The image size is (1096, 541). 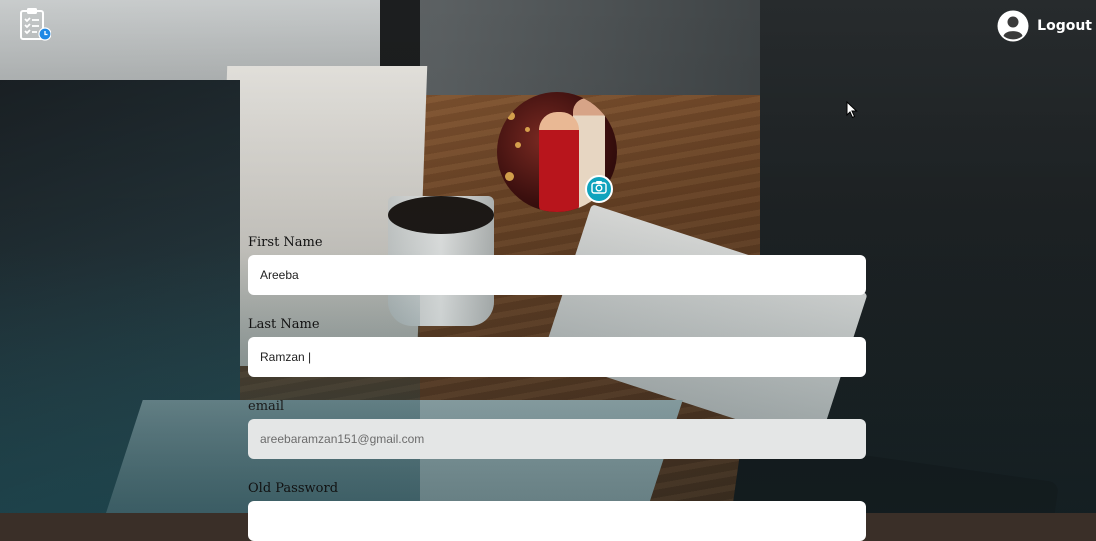 I want to click on old-password-label: Old Password, so click(x=293, y=488).